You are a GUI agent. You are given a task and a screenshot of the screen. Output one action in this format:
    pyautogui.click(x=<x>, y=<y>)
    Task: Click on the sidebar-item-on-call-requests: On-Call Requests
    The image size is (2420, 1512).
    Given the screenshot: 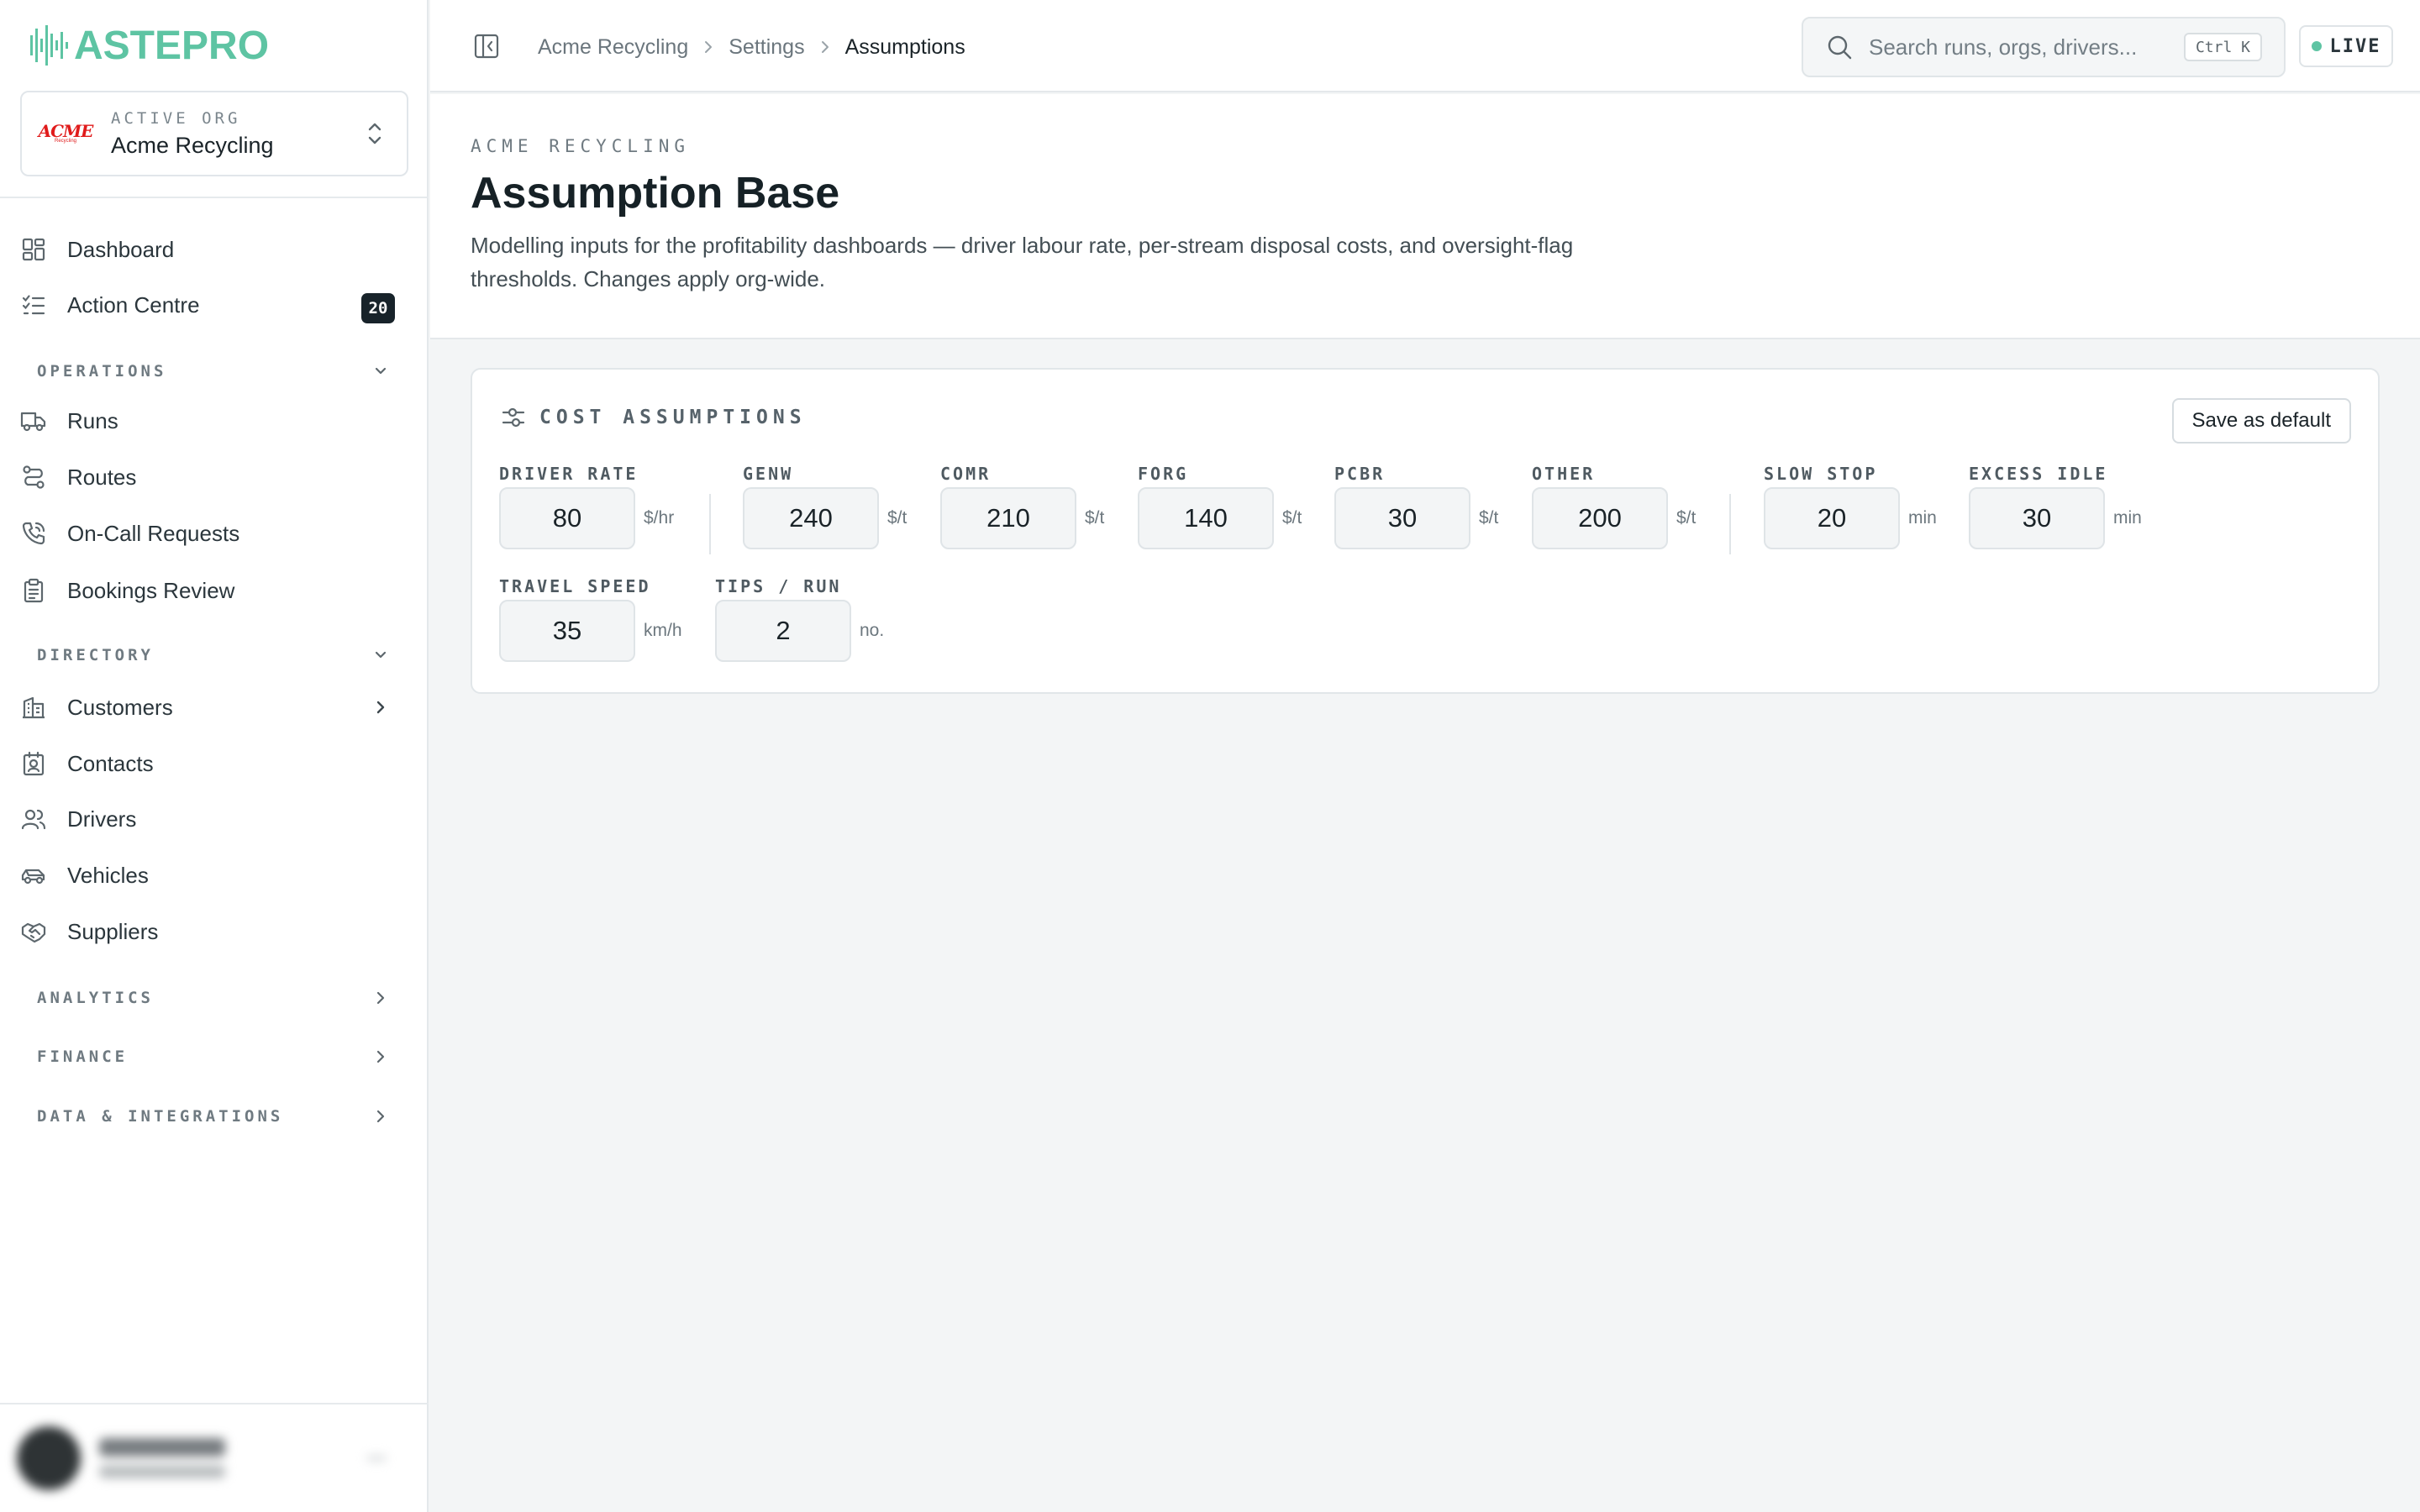 What is the action you would take?
    pyautogui.click(x=207, y=533)
    